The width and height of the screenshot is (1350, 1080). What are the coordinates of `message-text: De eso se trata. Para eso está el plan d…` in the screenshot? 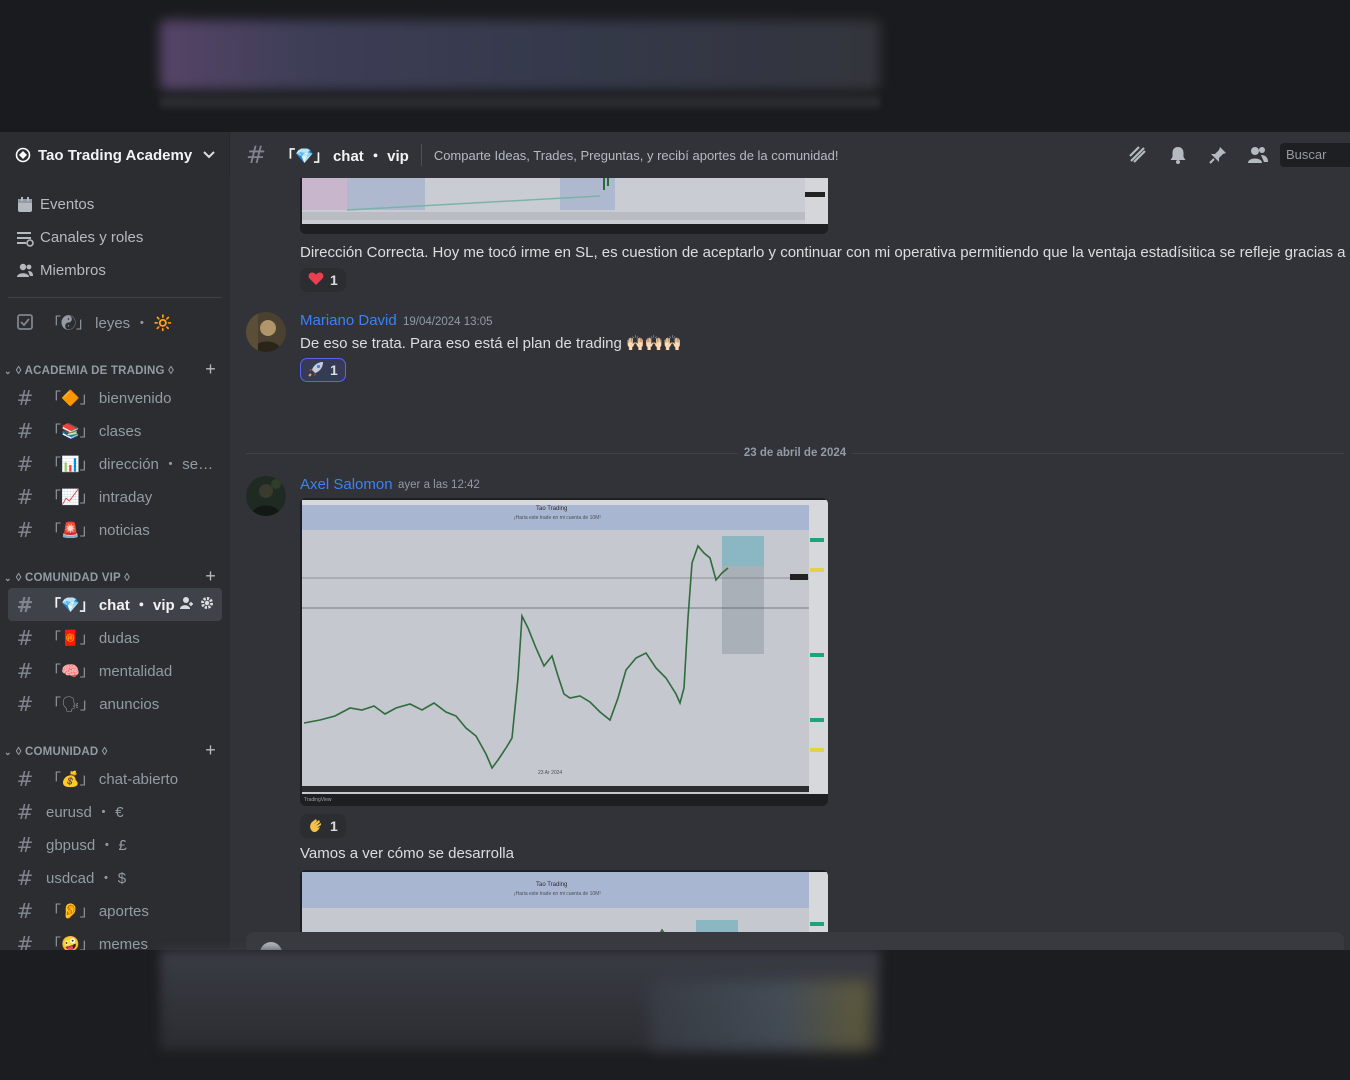 It's located at (491, 343).